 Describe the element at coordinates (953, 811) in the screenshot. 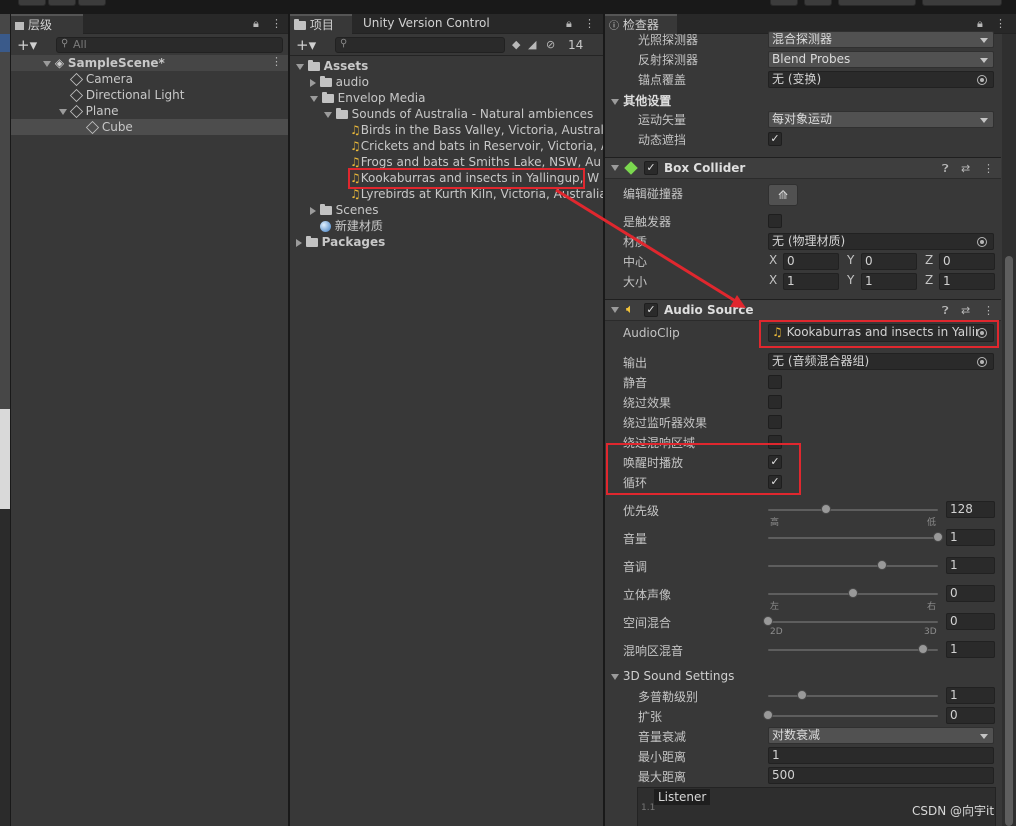

I see `watermark: CSDN @向宇it` at that location.